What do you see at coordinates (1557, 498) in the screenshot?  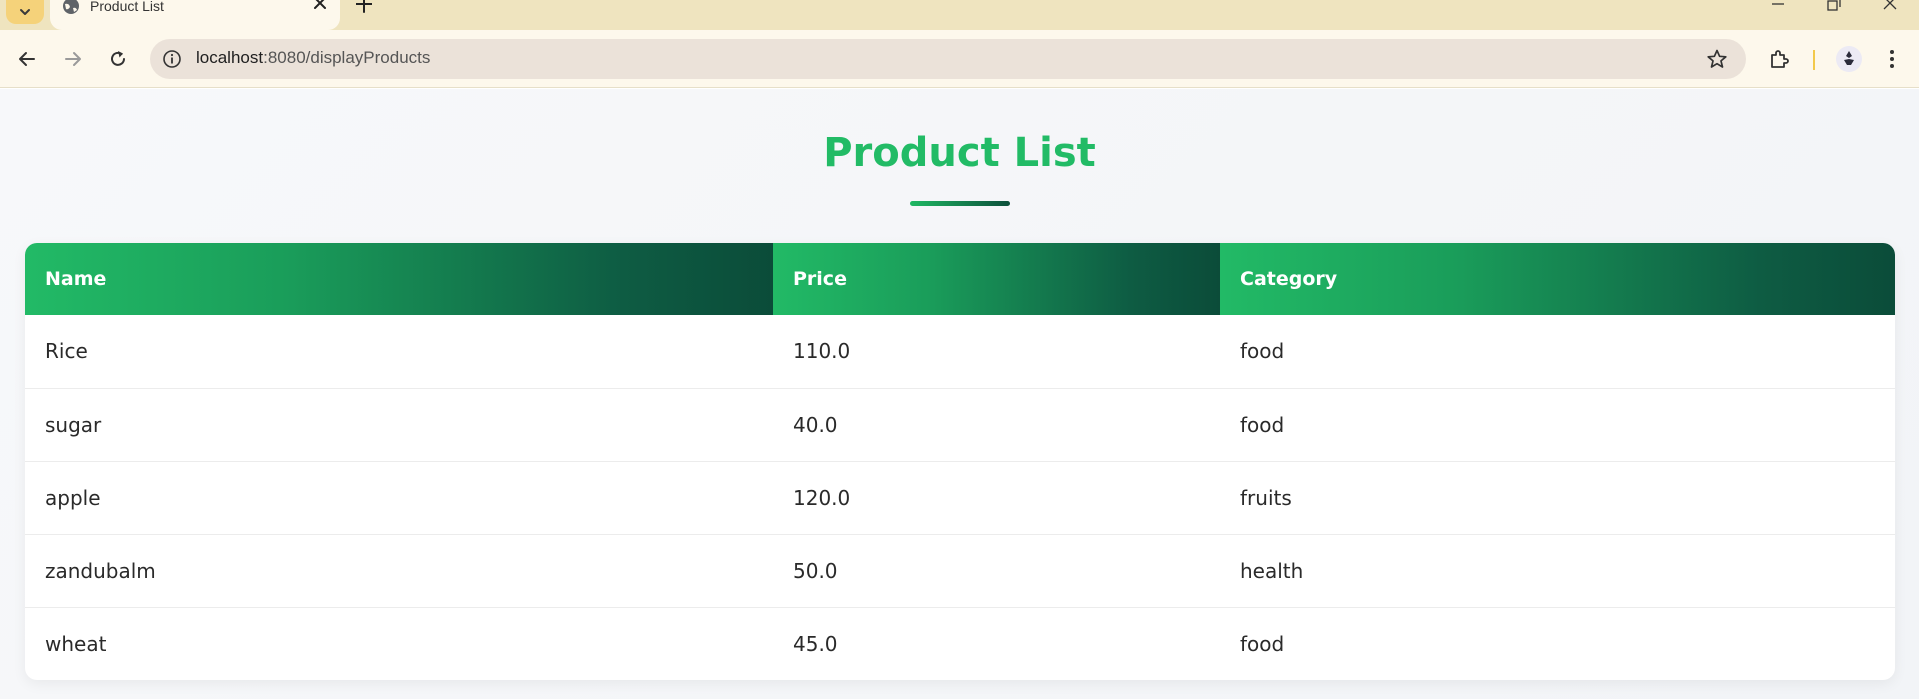 I see `cell-category: fruits` at bounding box center [1557, 498].